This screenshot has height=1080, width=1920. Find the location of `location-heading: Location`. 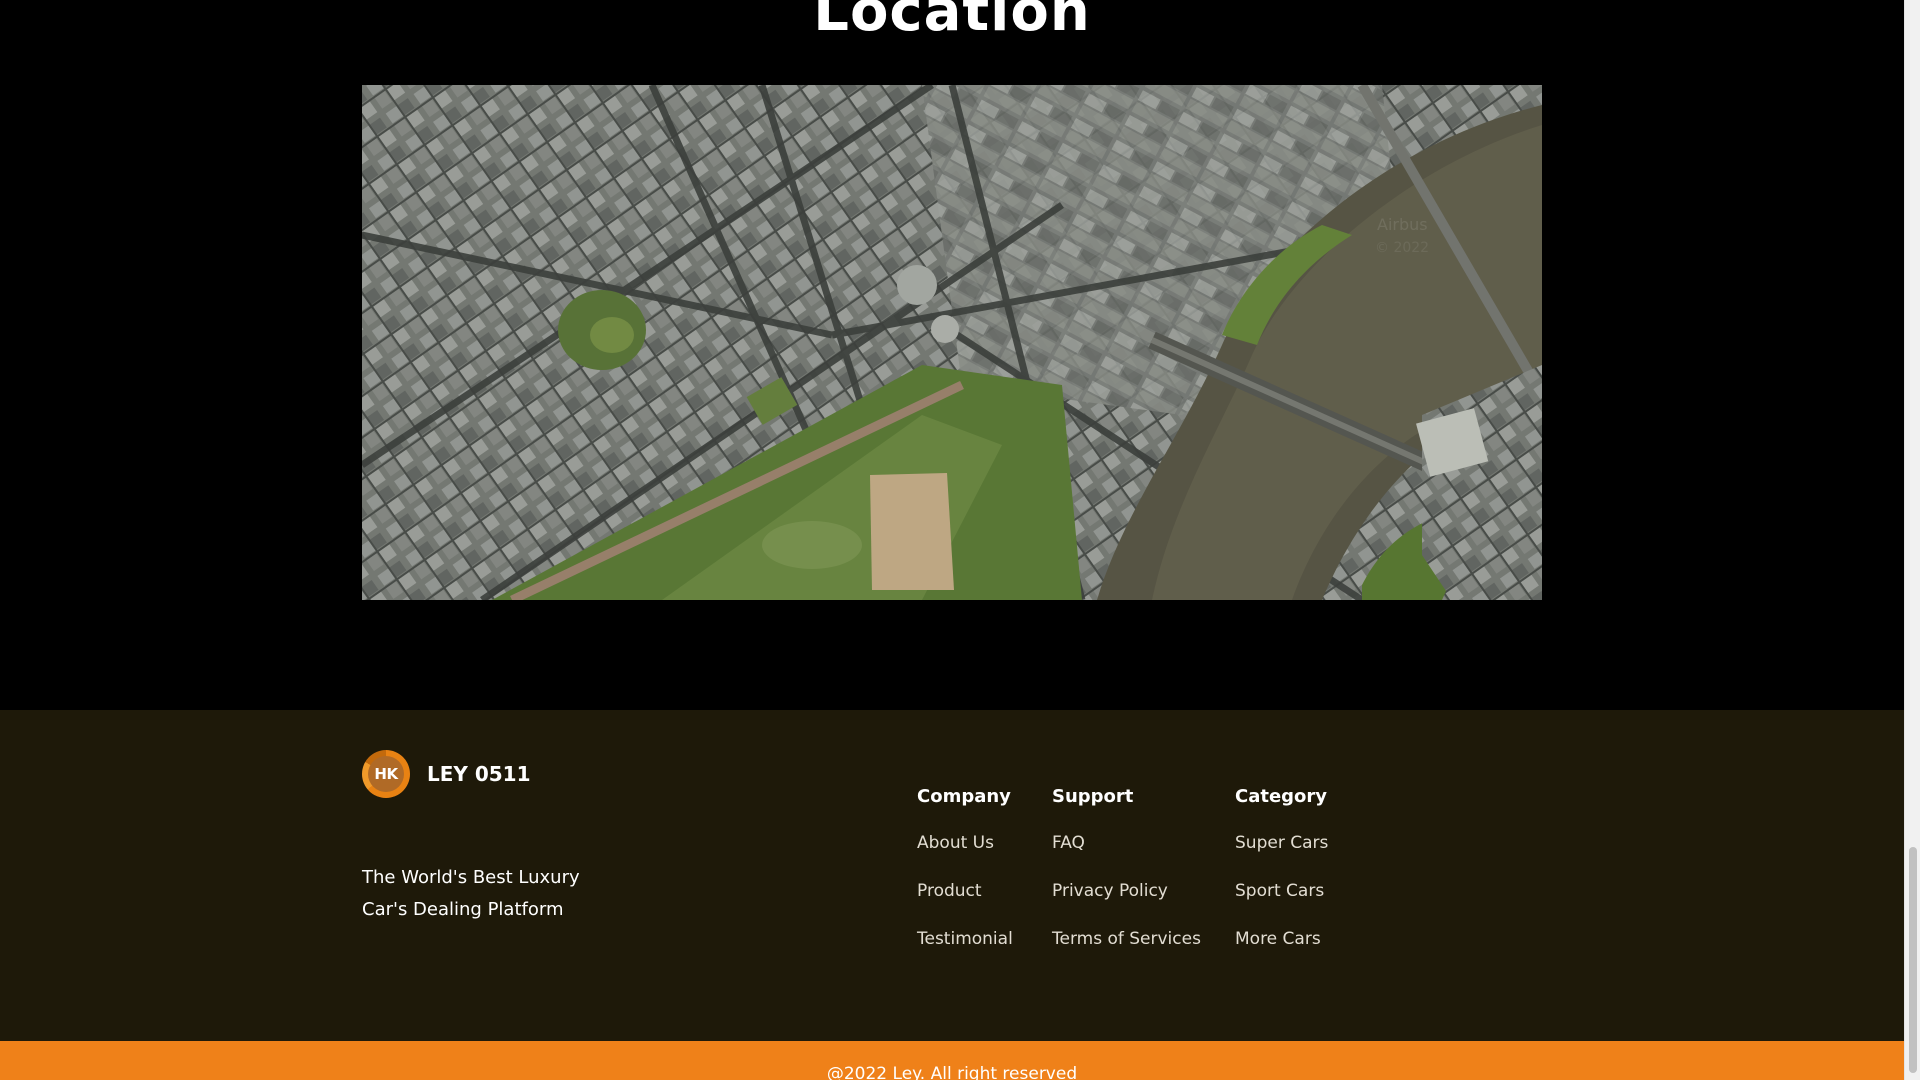

location-heading: Location is located at coordinates (952, 22).